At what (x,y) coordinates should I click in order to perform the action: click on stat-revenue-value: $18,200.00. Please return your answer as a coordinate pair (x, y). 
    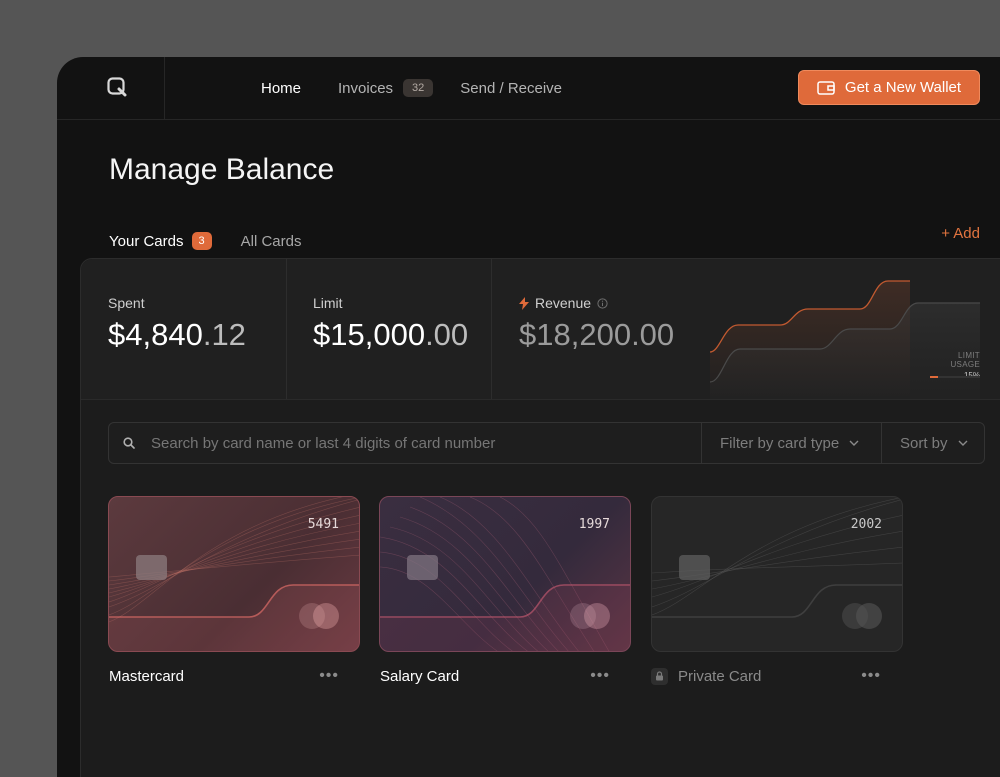
    Looking at the image, I should click on (596, 335).